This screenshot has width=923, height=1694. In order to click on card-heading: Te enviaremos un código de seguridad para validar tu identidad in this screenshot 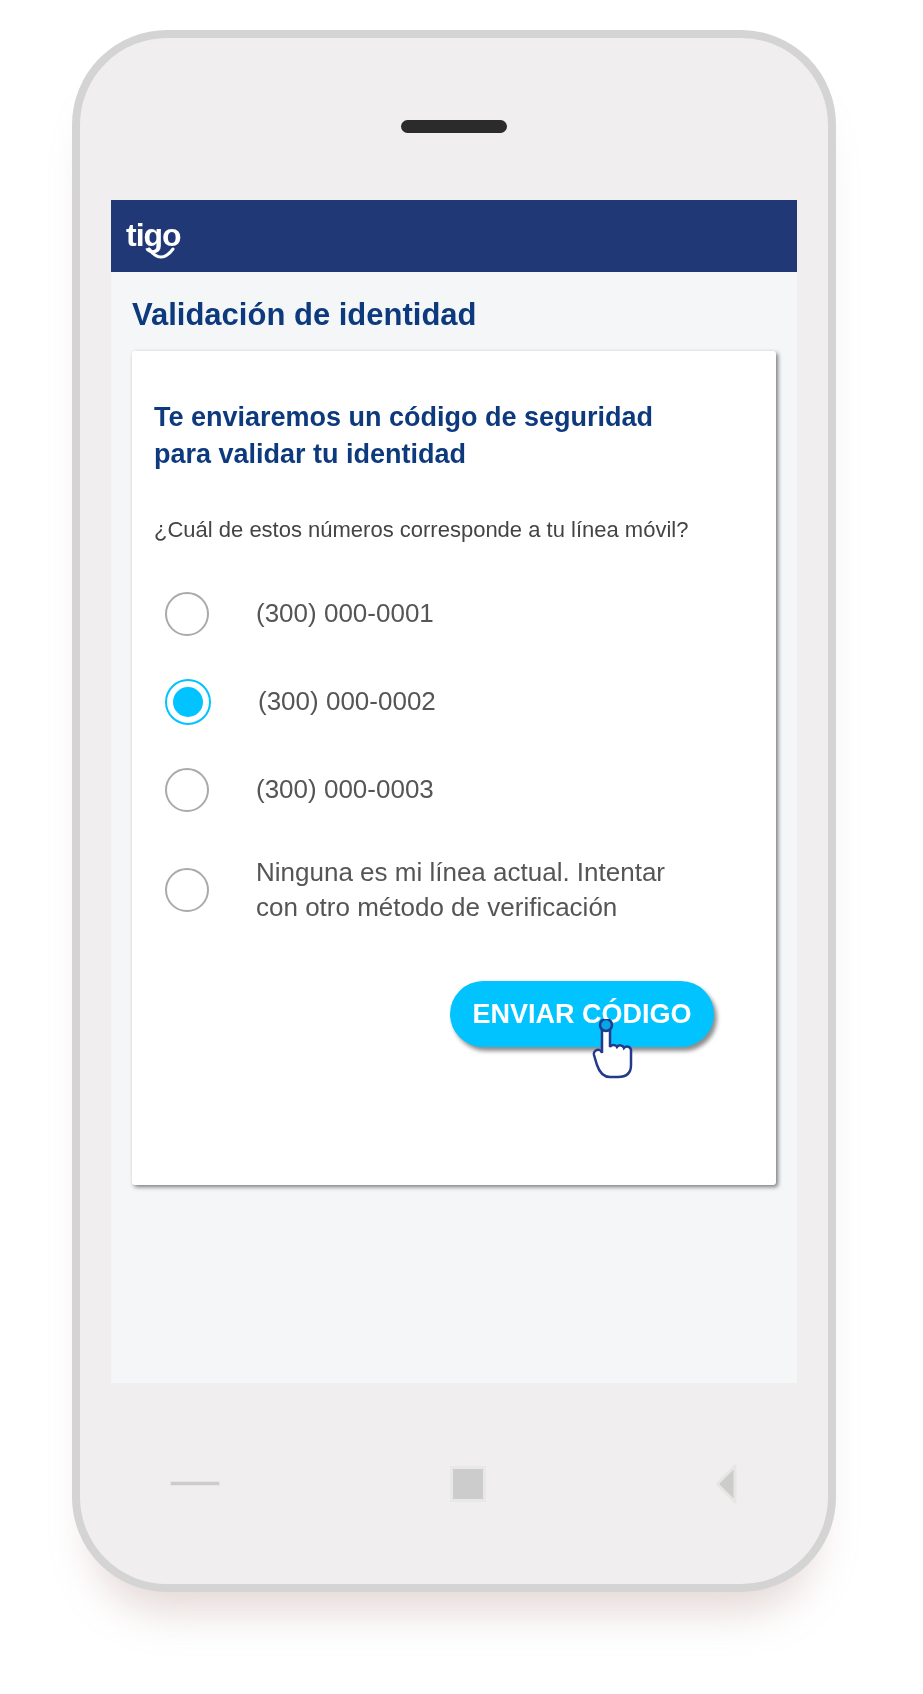, I will do `click(404, 435)`.